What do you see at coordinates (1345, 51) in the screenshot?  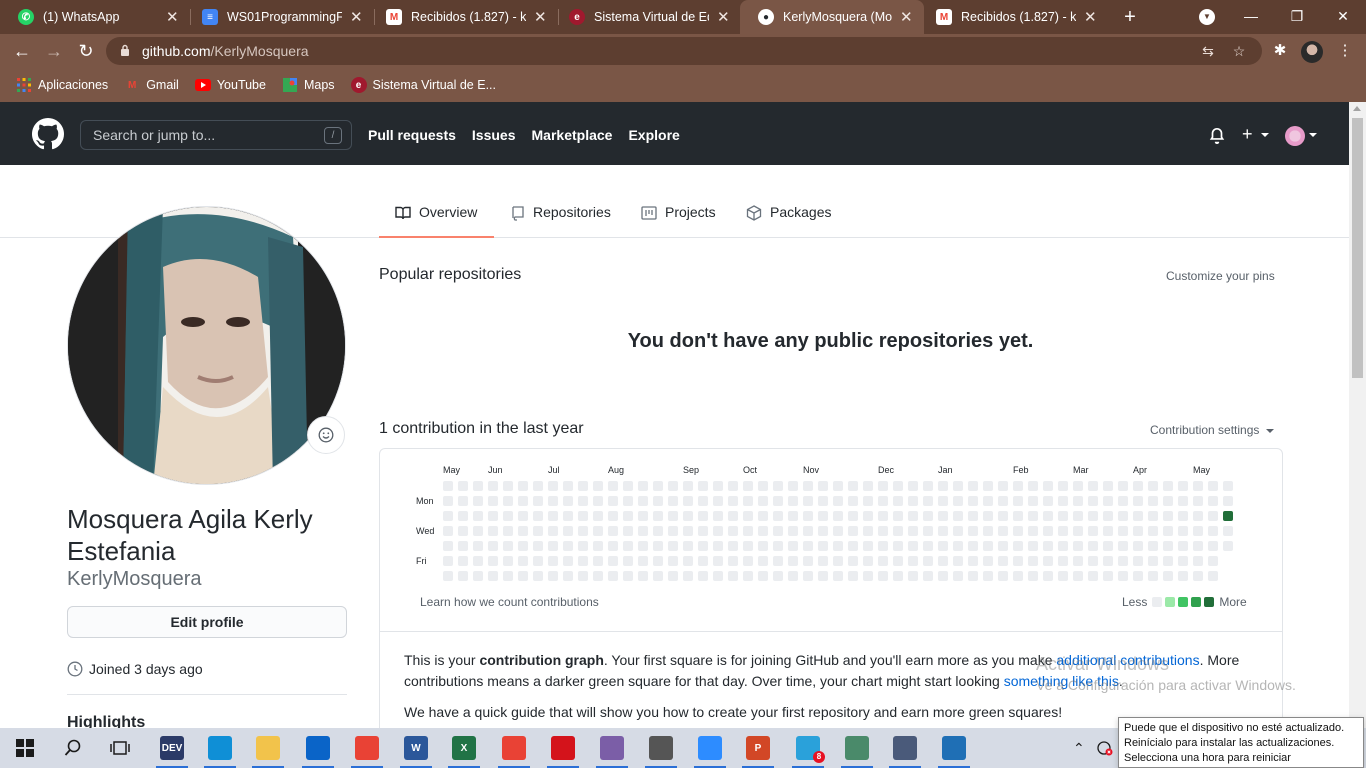 I see `more-menu-icon: ⋮` at bounding box center [1345, 51].